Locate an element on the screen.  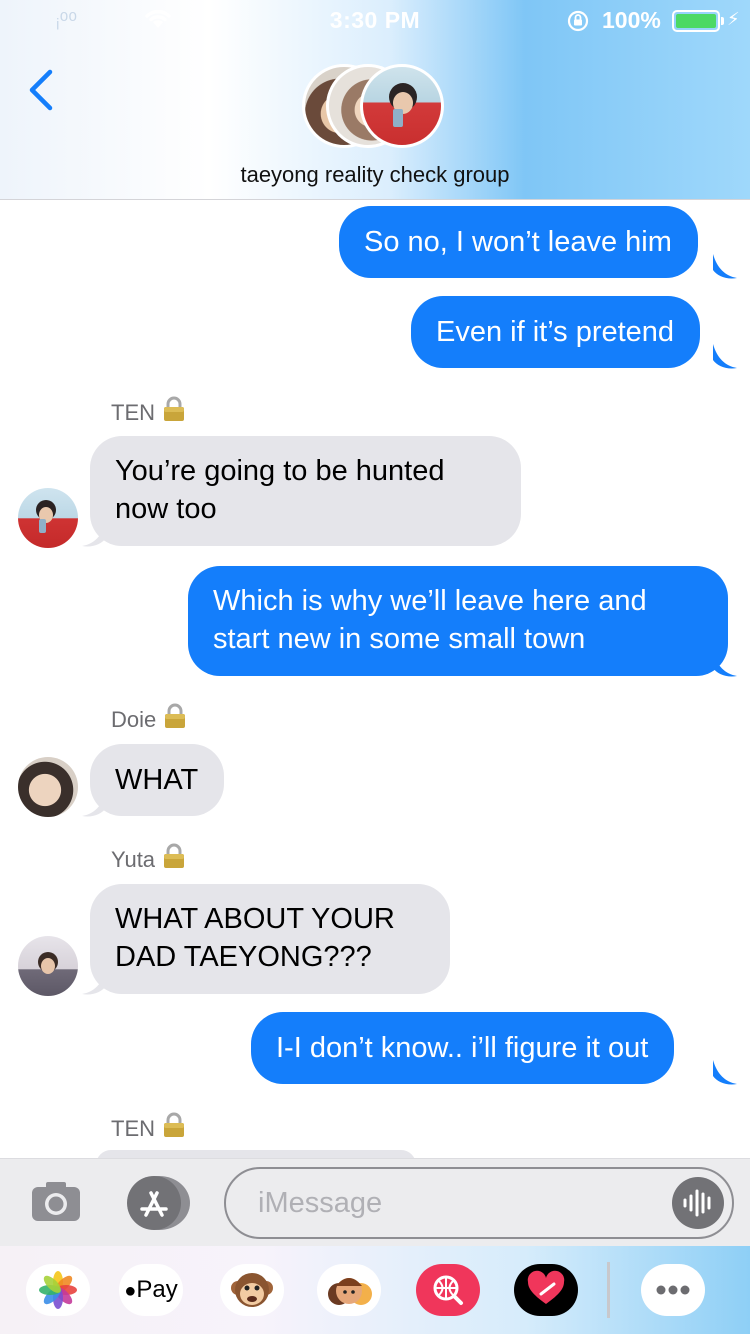
audio-message-button is located at coordinates (698, 1203).